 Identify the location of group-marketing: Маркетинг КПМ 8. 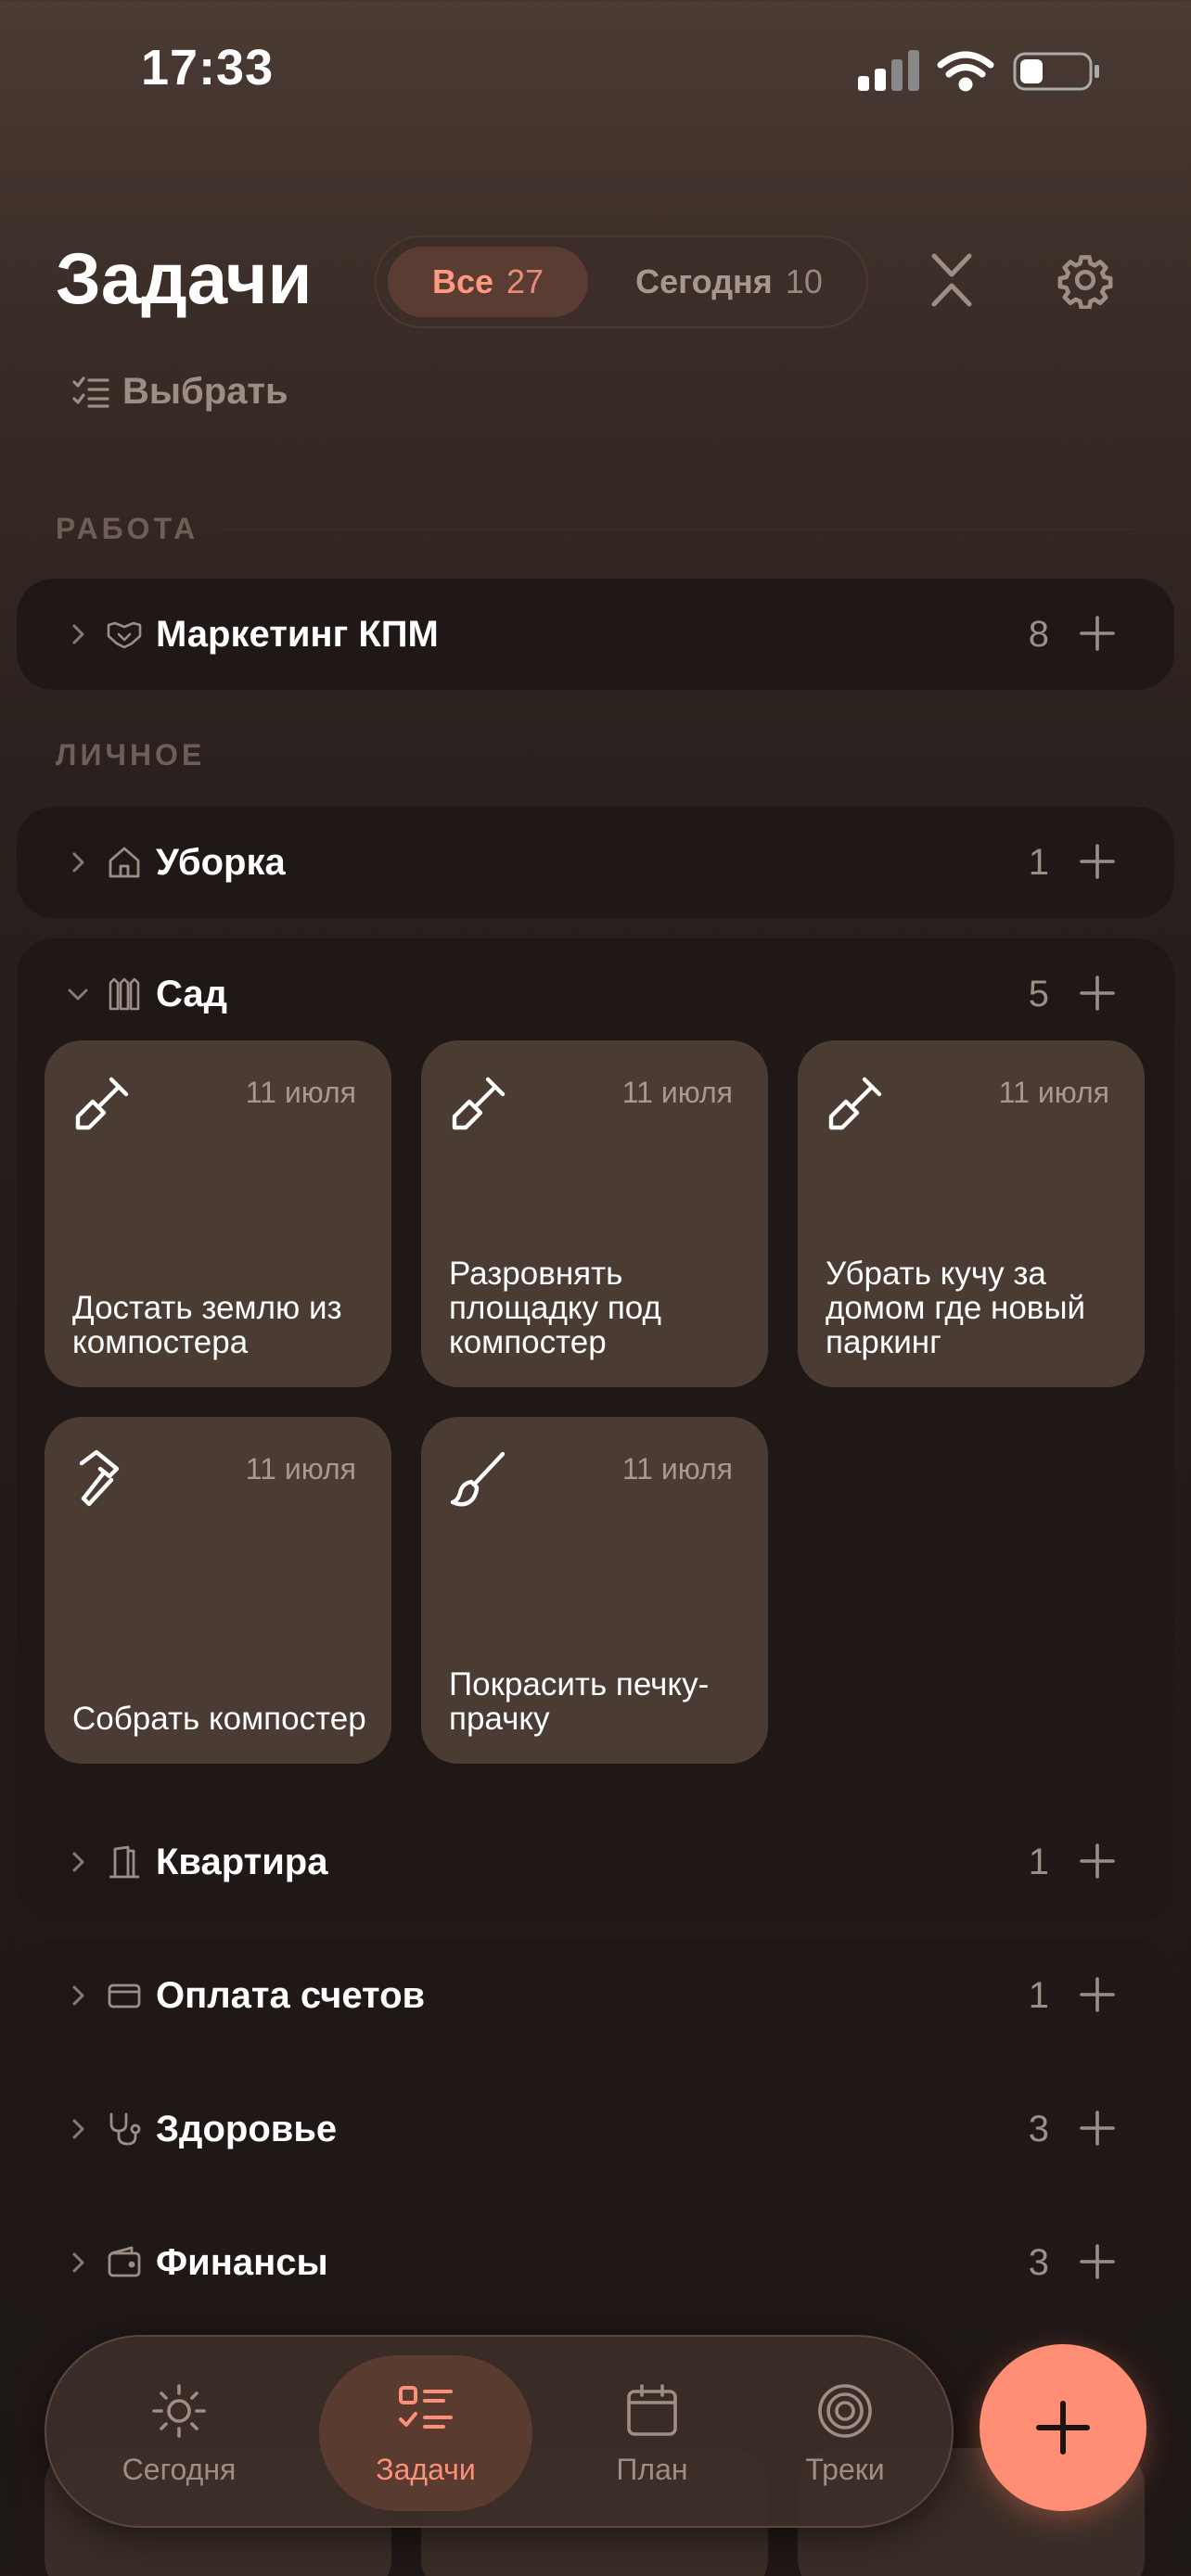
(595, 635).